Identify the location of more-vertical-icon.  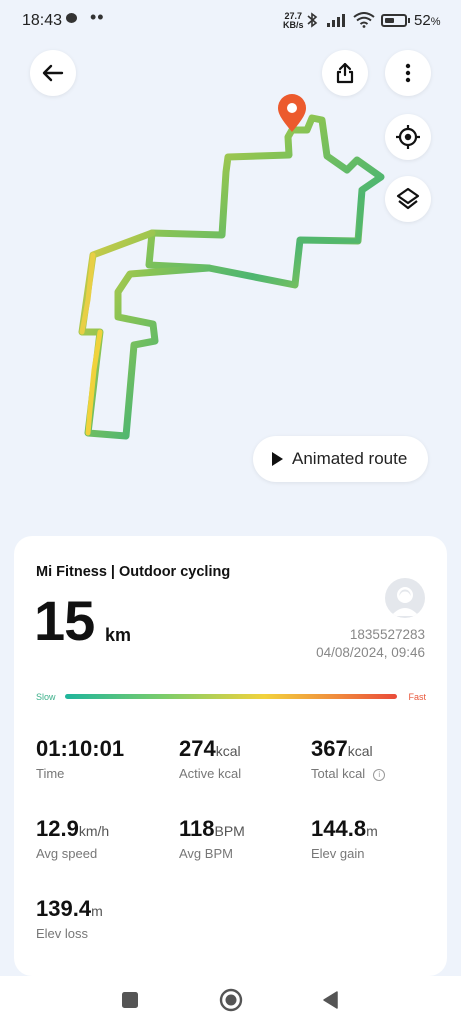
(408, 73).